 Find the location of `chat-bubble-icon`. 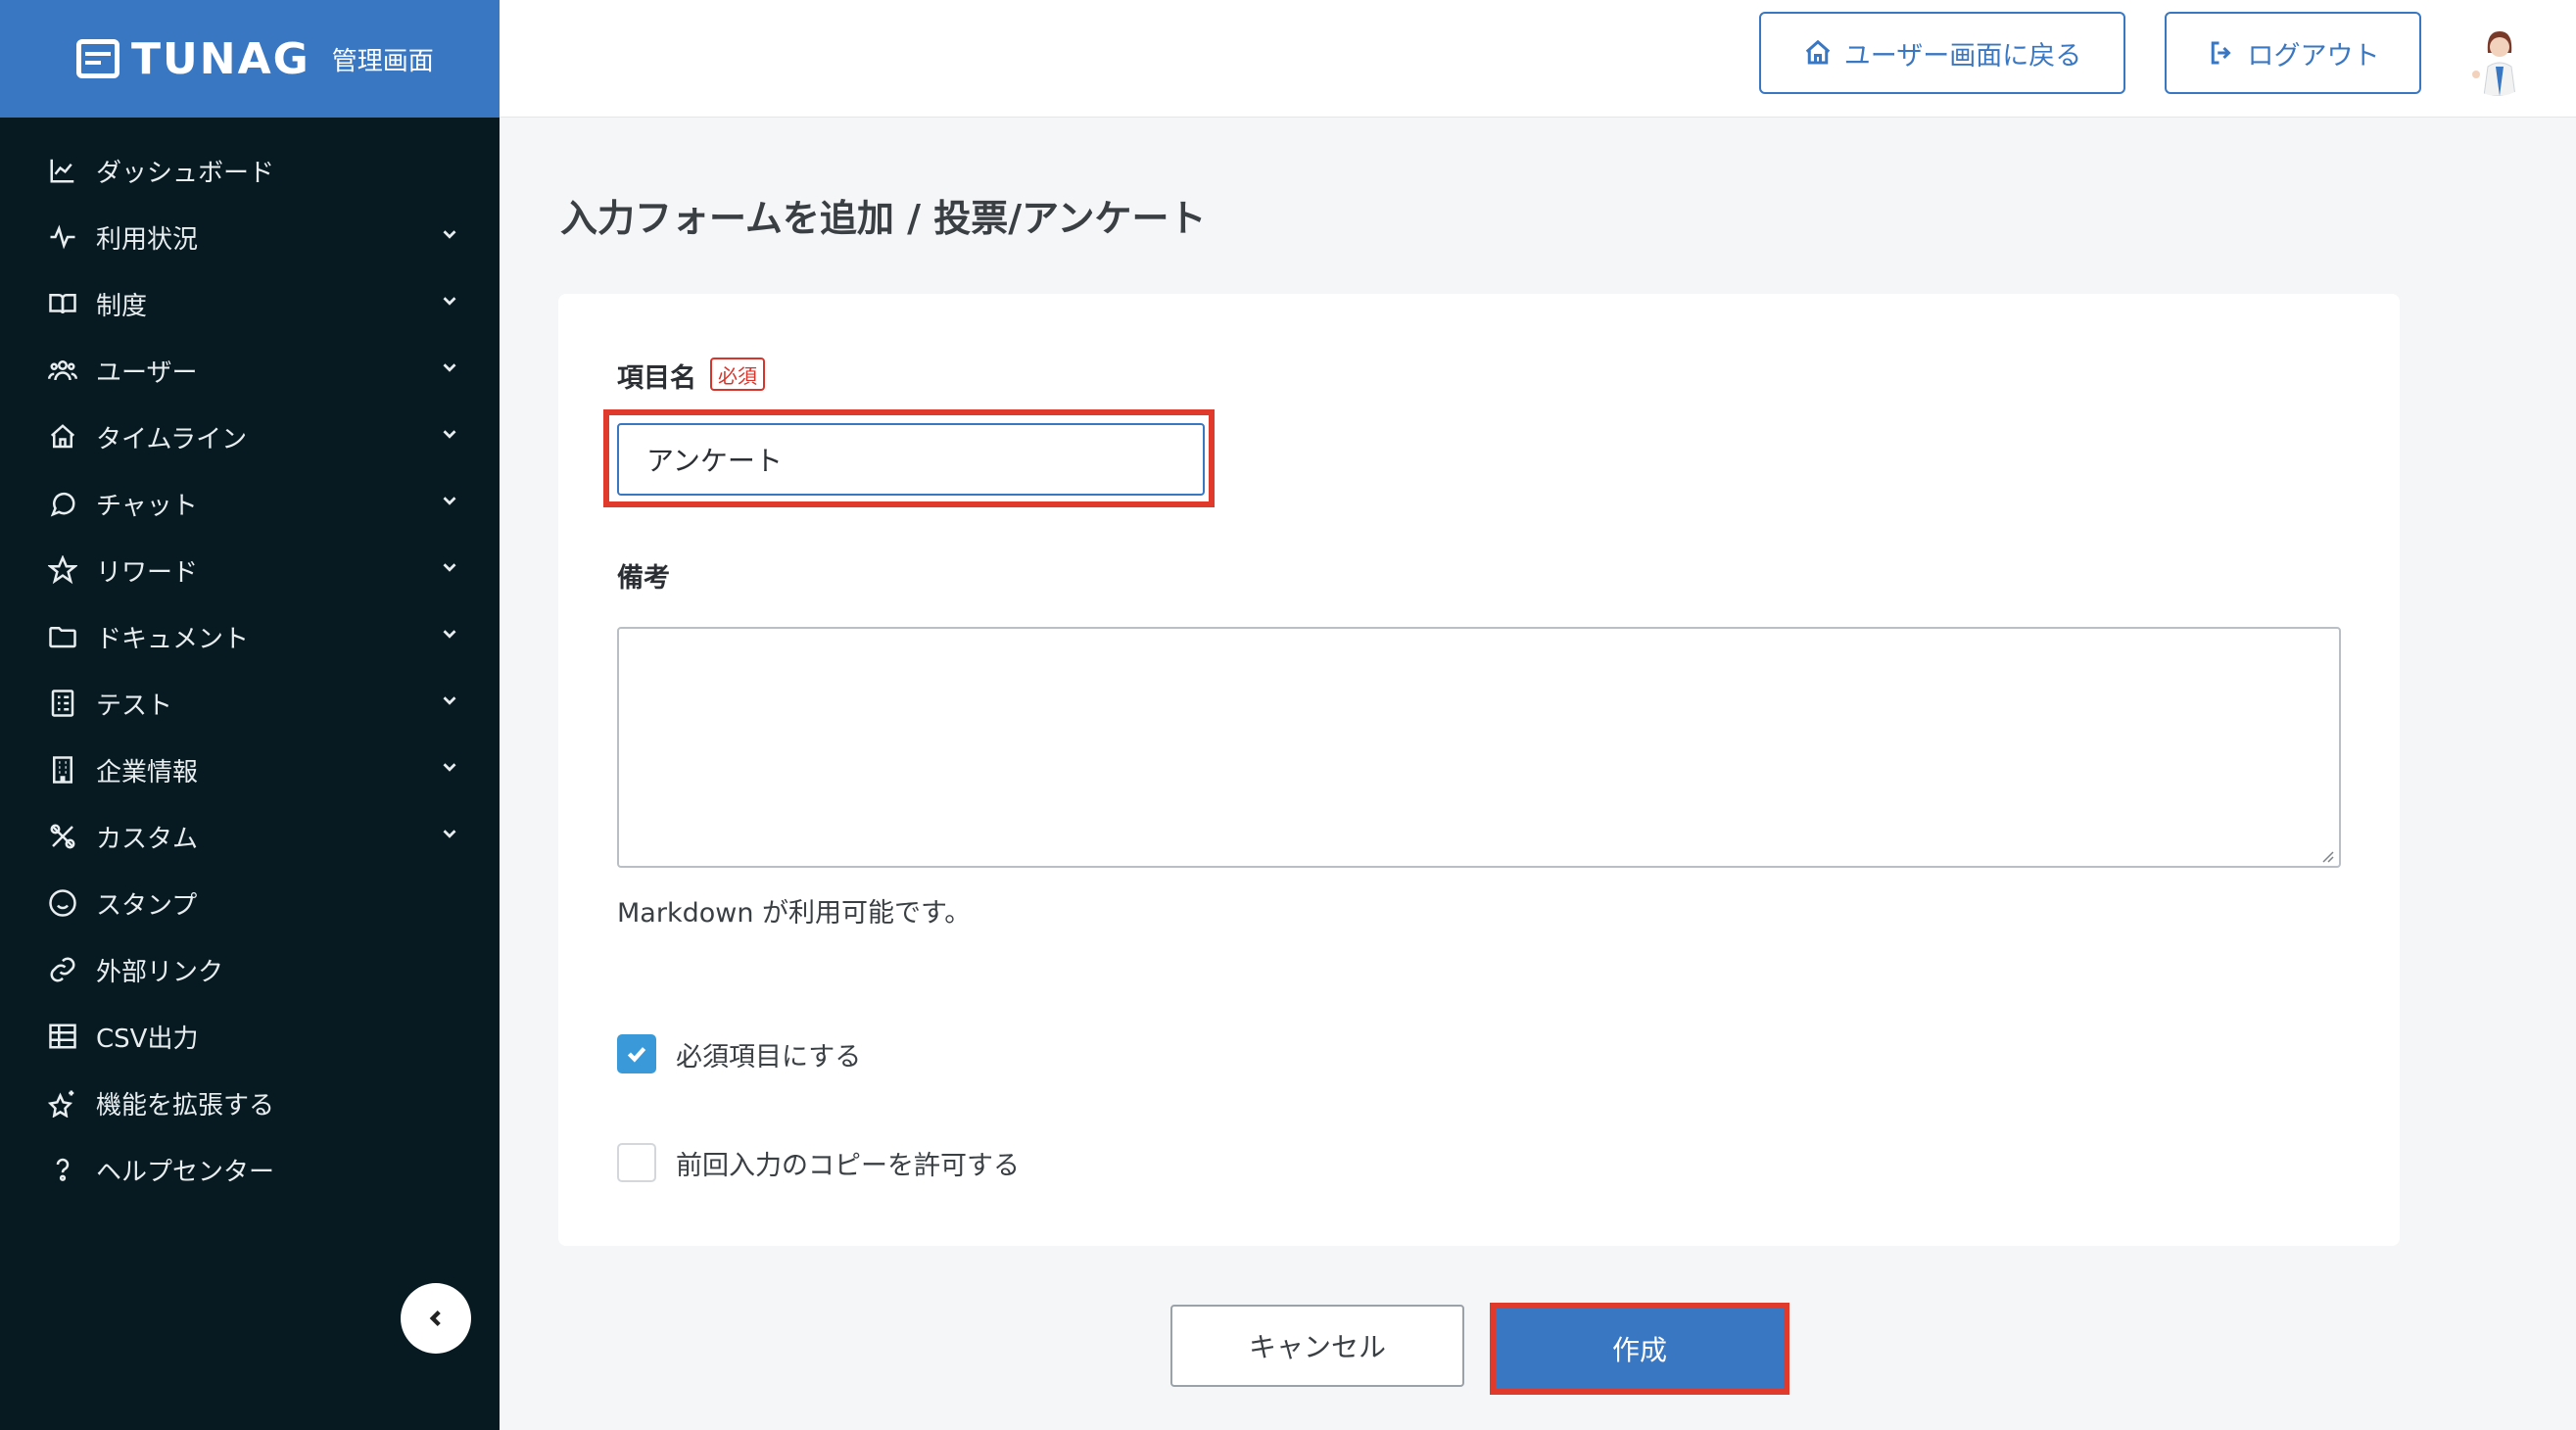

chat-bubble-icon is located at coordinates (63, 503).